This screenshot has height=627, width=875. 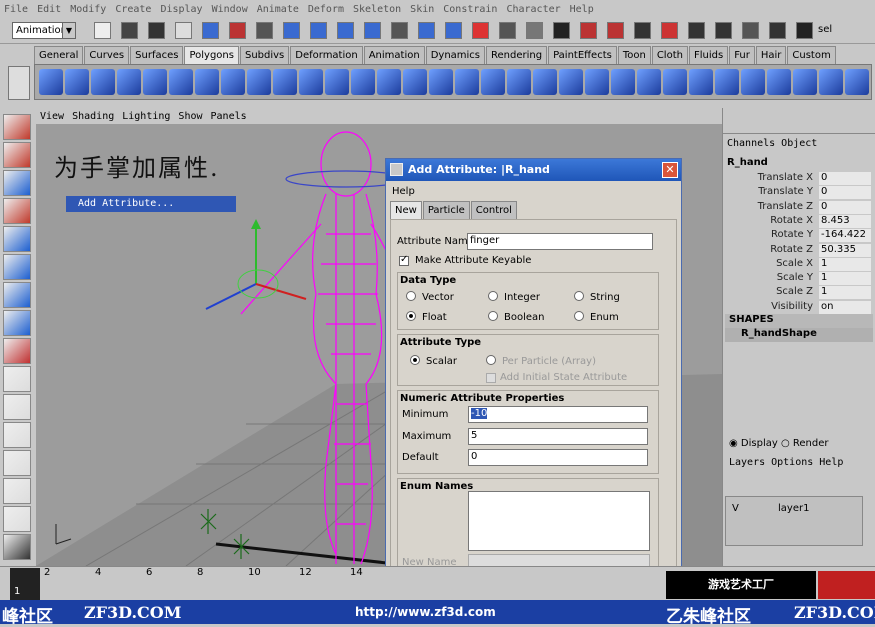 What do you see at coordinates (422, 9) in the screenshot?
I see `menu-skin: Skin` at bounding box center [422, 9].